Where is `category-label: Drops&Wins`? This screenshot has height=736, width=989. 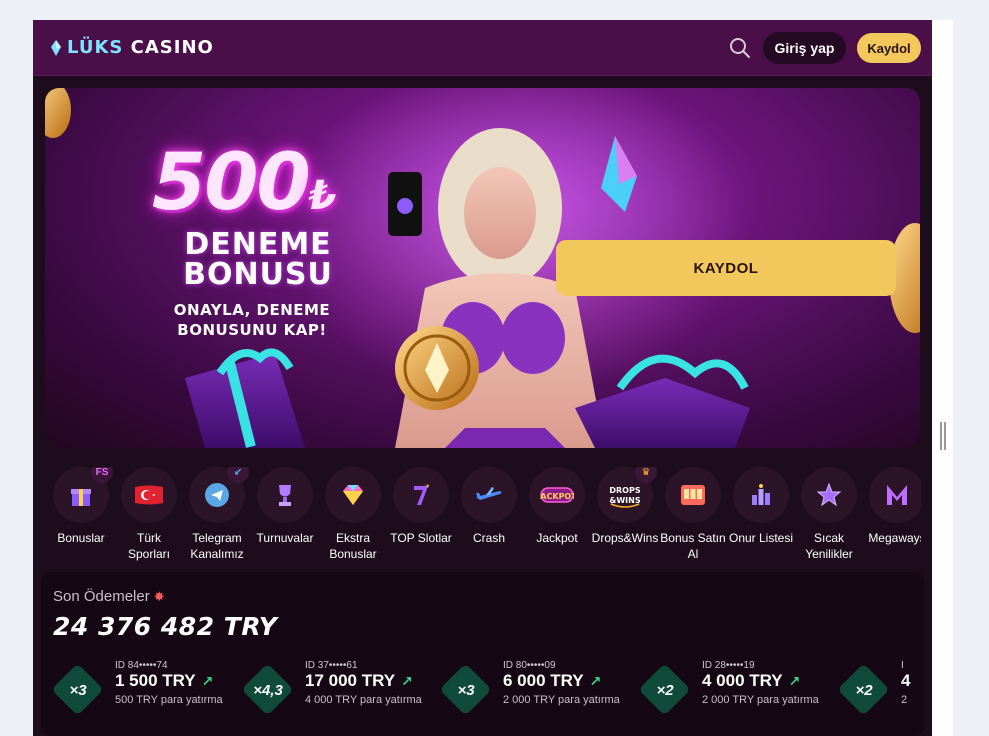
category-label: Drops&Wins is located at coordinates (625, 538).